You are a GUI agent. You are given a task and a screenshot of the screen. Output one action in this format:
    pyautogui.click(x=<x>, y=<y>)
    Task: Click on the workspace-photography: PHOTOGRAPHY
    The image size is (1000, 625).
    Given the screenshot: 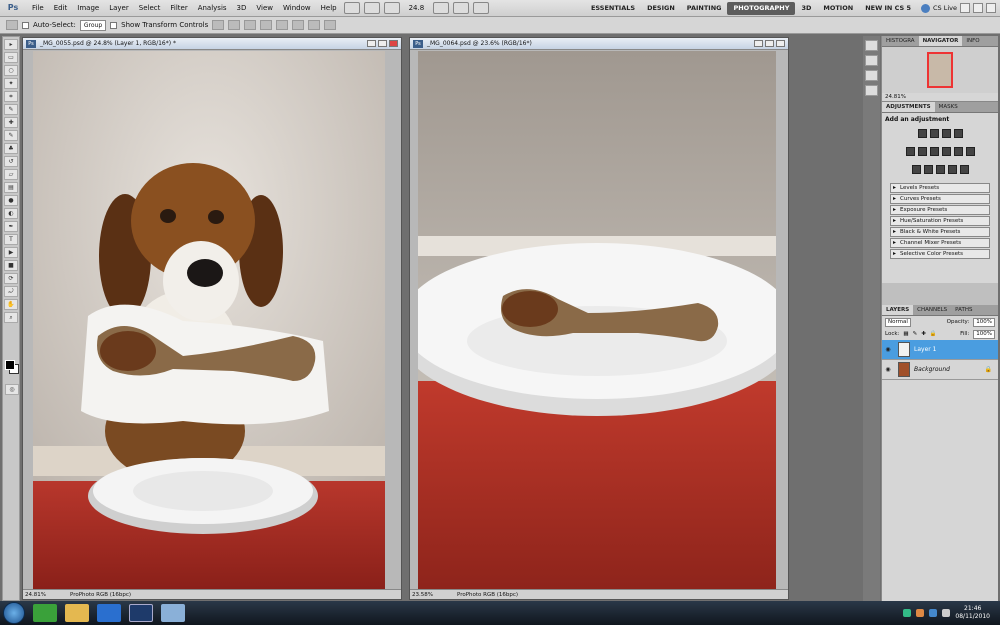 What is the action you would take?
    pyautogui.click(x=761, y=8)
    